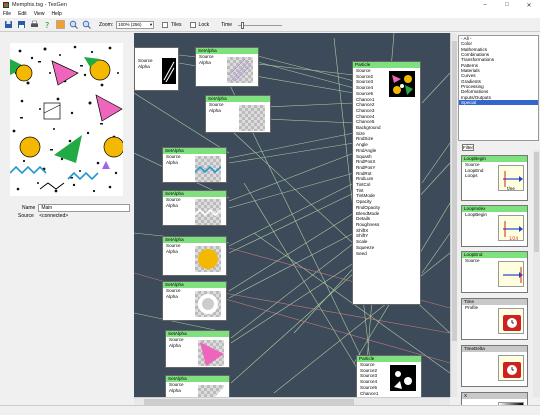 The width and height of the screenshot is (540, 415). What do you see at coordinates (130, 24) in the screenshot?
I see `zoom-value: 100% (256)` at bounding box center [130, 24].